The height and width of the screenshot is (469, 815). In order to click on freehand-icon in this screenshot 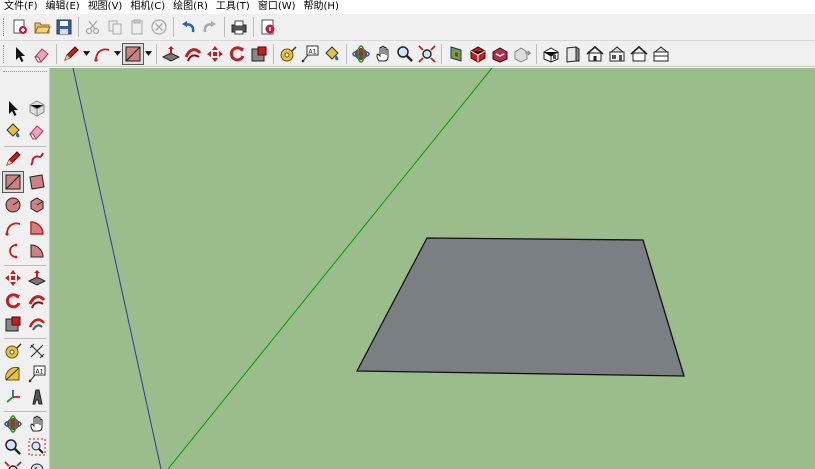, I will do `click(37, 159)`.